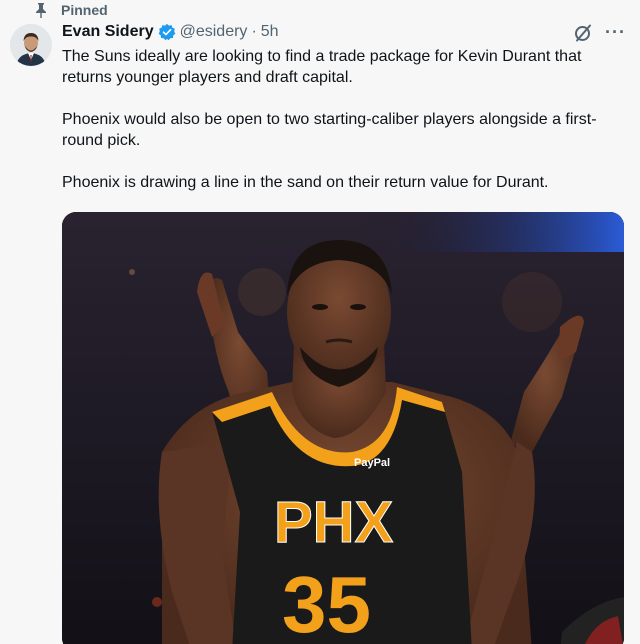 This screenshot has width=640, height=644. What do you see at coordinates (615, 32) in the screenshot?
I see `more-icon: ···` at bounding box center [615, 32].